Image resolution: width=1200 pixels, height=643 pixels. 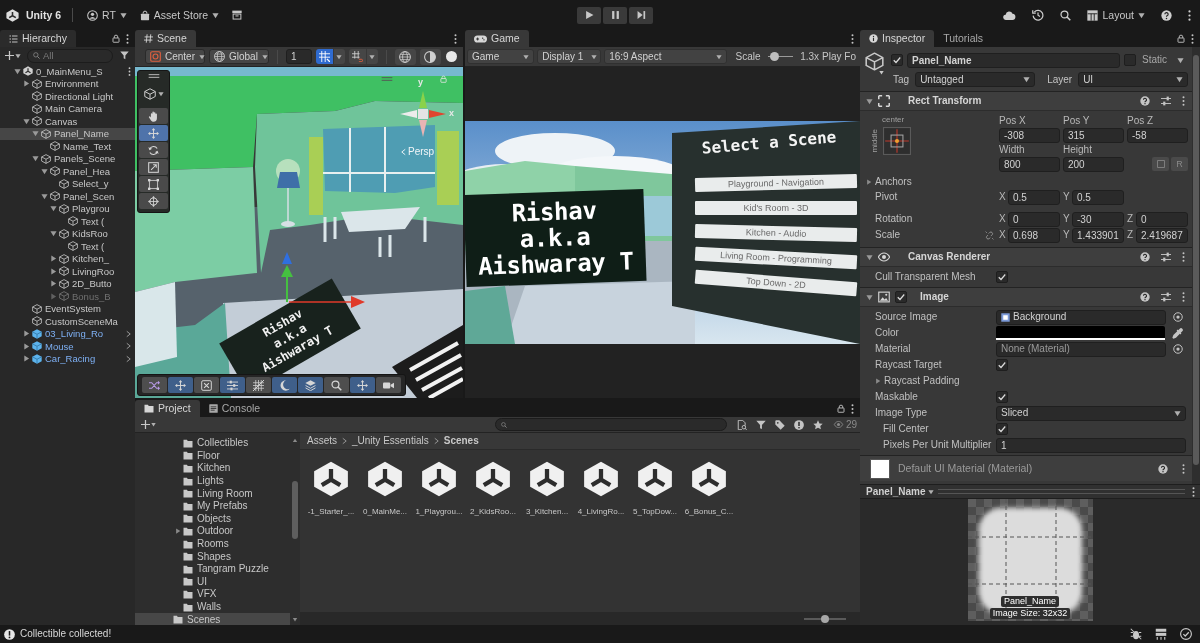 What do you see at coordinates (129, 71) in the screenshot?
I see `menu-icon` at bounding box center [129, 71].